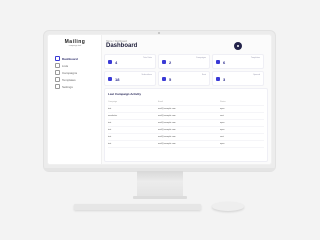 This screenshot has height=240, width=320. Describe the element at coordinates (57, 86) in the screenshot. I see `settings-icon` at that location.